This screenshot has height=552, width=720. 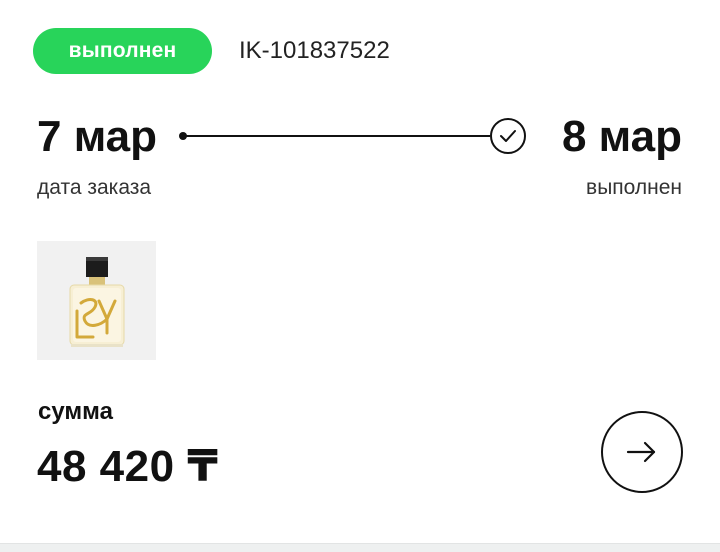 What do you see at coordinates (352, 136) in the screenshot?
I see `order-timeline` at bounding box center [352, 136].